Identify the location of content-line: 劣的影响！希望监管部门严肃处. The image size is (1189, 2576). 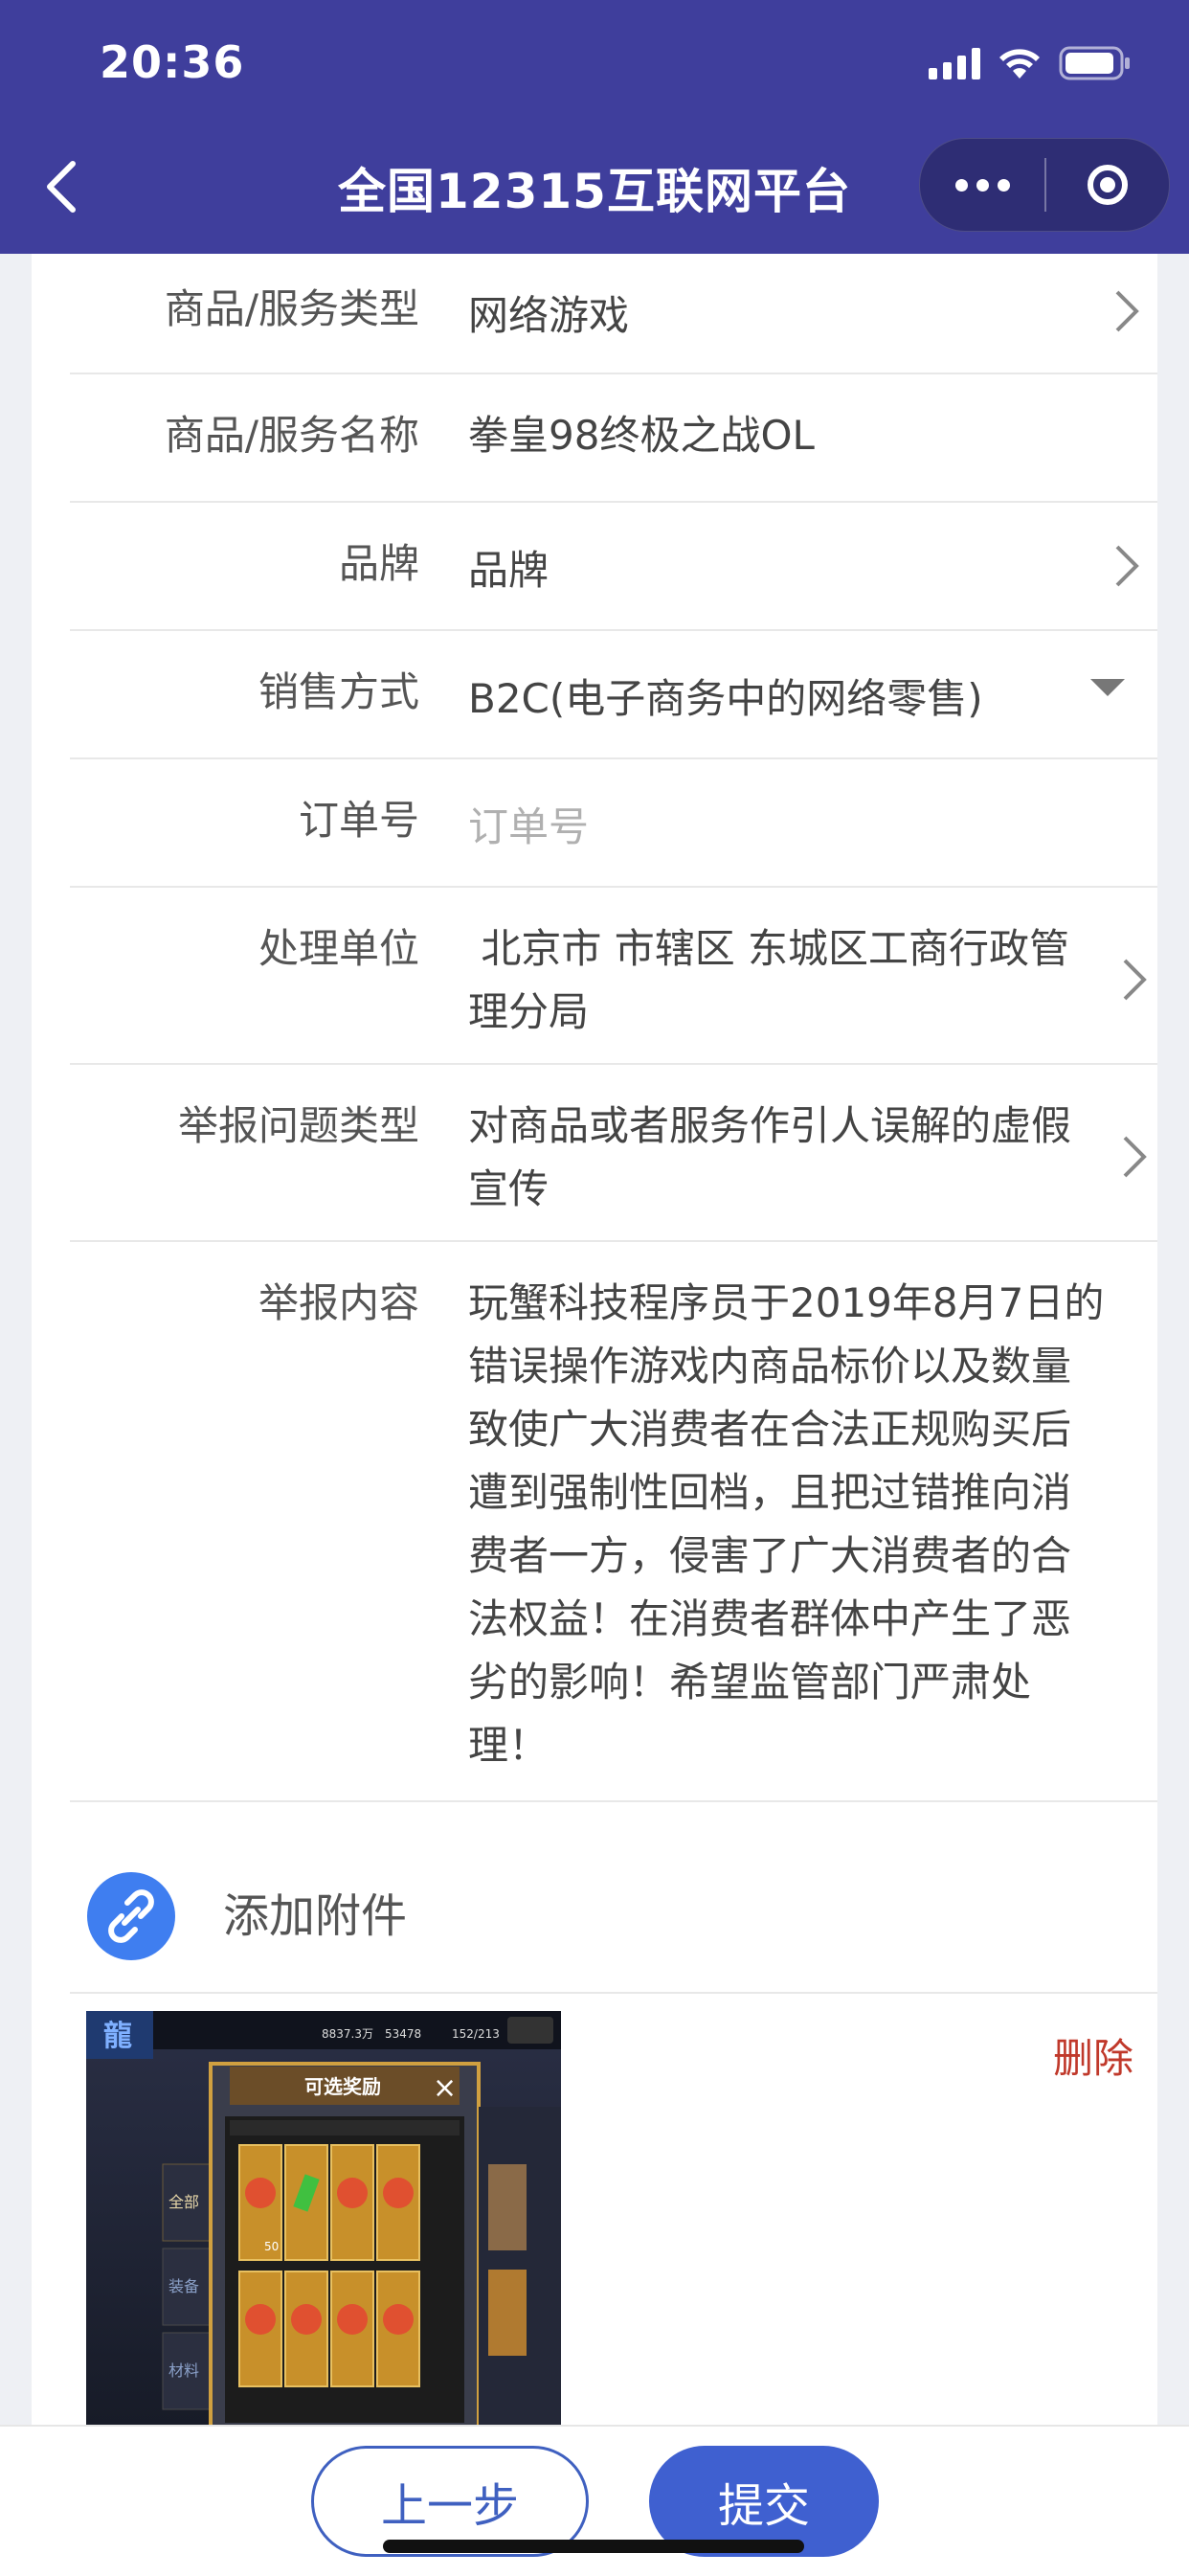
(750, 1682).